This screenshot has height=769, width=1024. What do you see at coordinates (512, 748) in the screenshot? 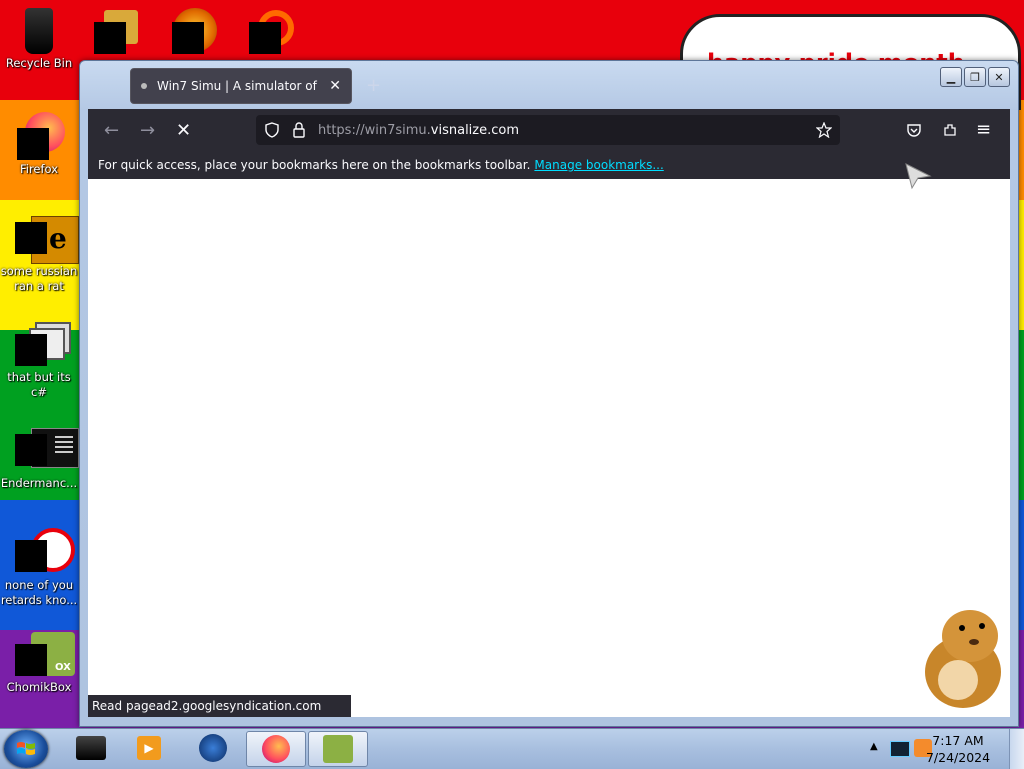
I see `taskbar: ▶ ▲ 7:17 AM 7/24/2024` at bounding box center [512, 748].